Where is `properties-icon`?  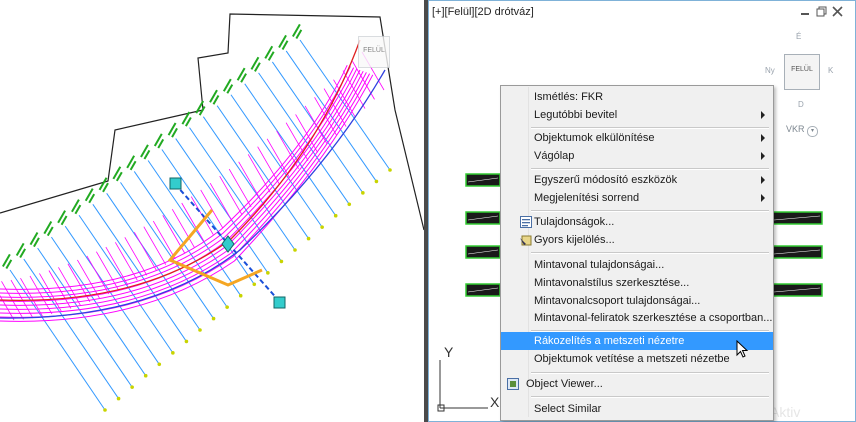
properties-icon is located at coordinates (526, 222).